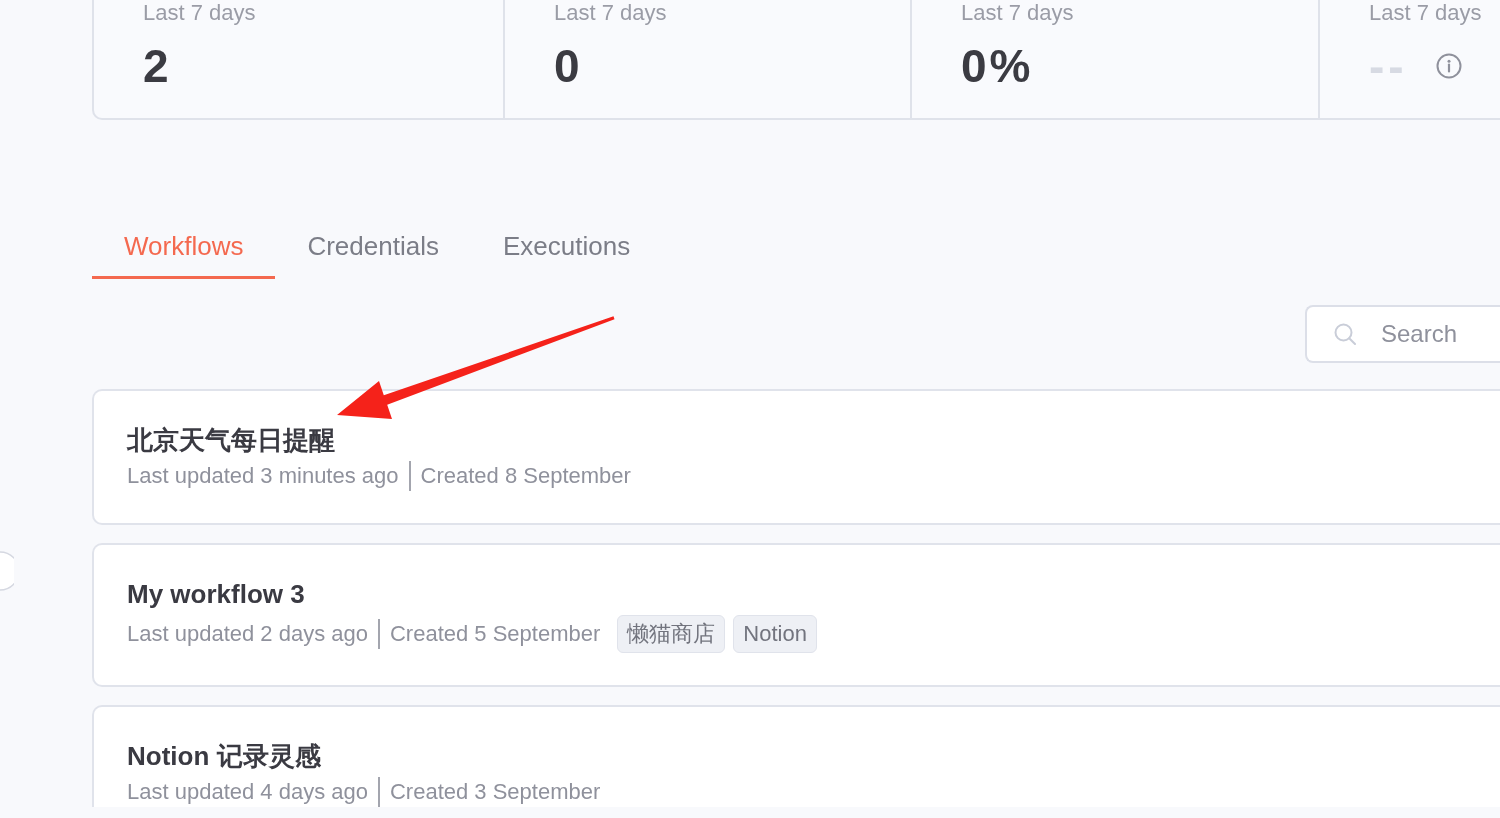  Describe the element at coordinates (568, 66) in the screenshot. I see `stat-value: 0` at that location.